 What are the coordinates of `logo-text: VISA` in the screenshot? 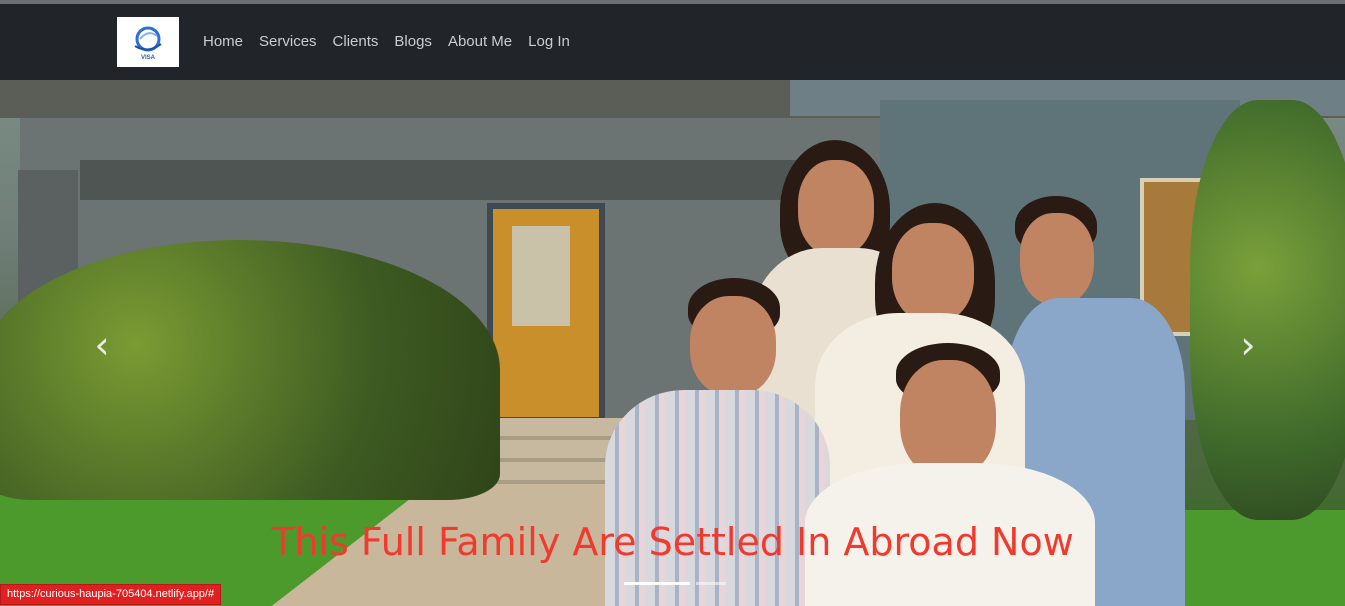 It's located at (147, 57).